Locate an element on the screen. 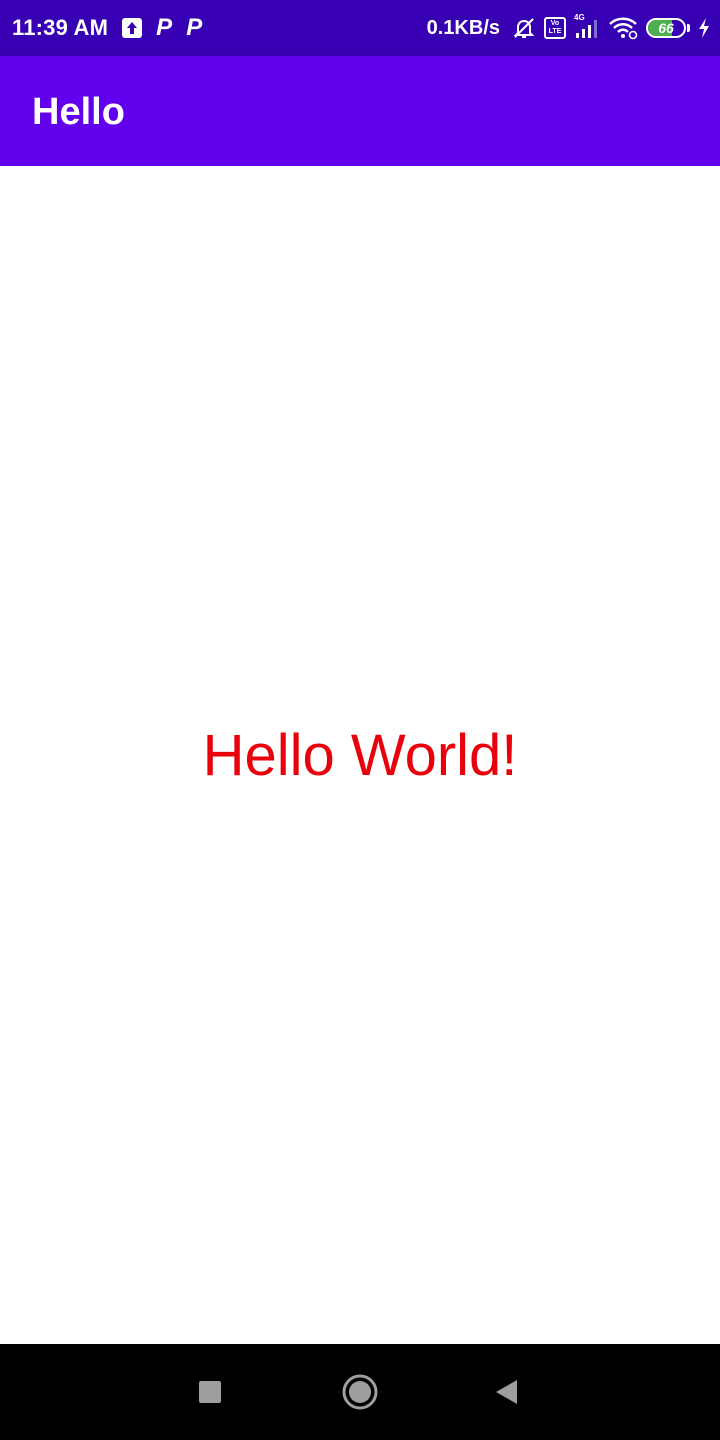 Image resolution: width=720 pixels, height=1440 pixels. app-title: Hello is located at coordinates (78, 112).